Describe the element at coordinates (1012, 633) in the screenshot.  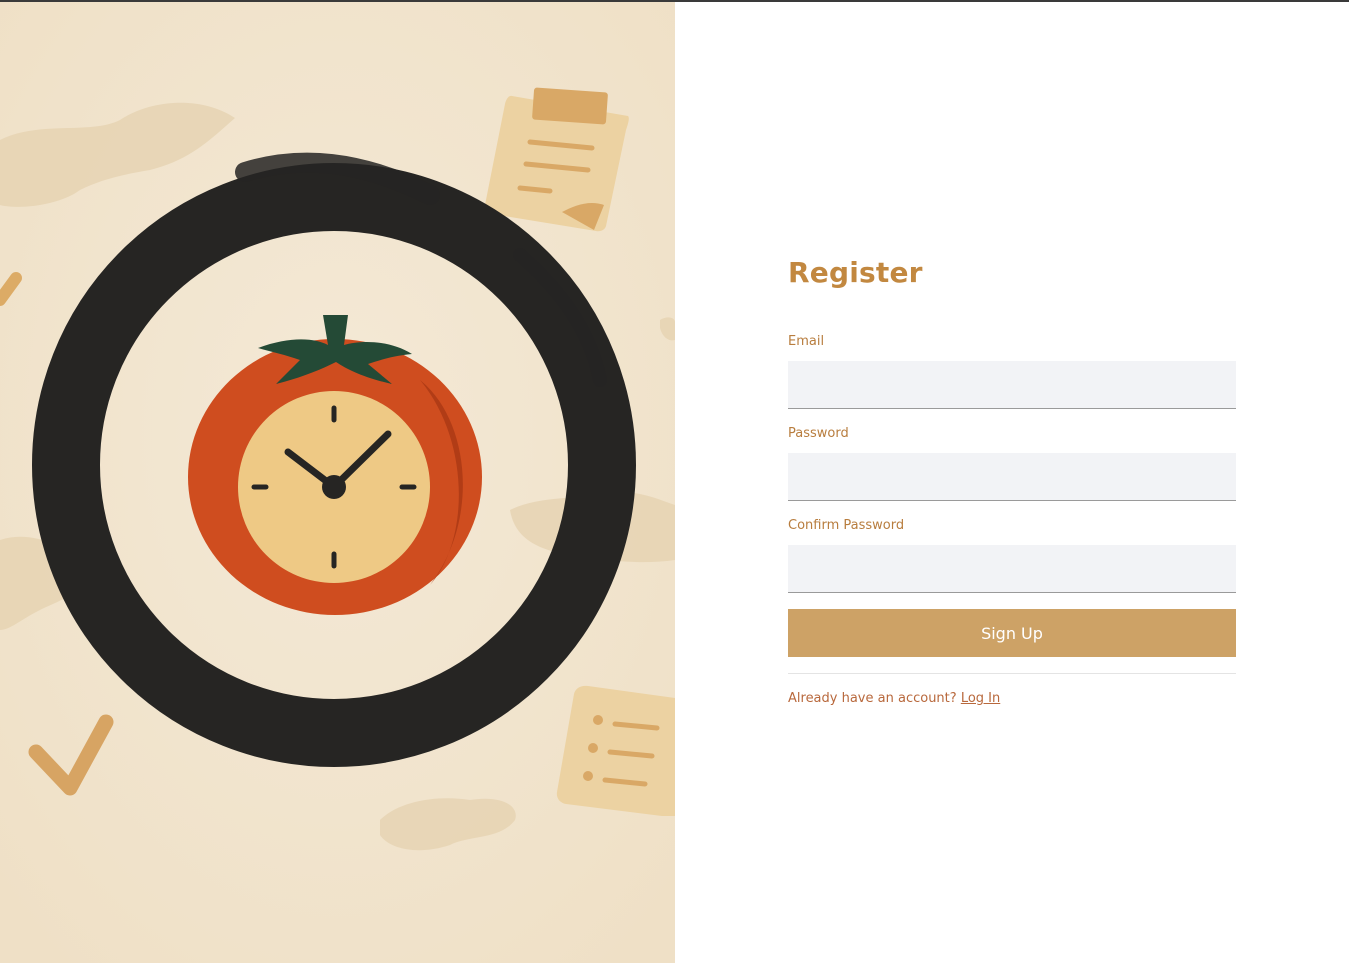
I see `sign-up-button: Sign Up` at that location.